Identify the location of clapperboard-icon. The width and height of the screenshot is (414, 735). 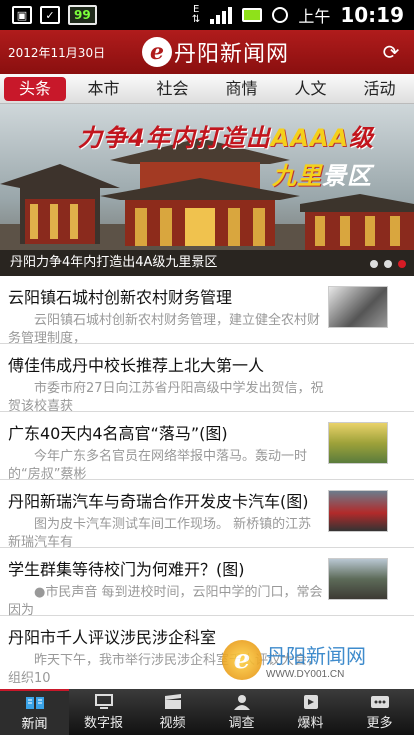
(173, 701).